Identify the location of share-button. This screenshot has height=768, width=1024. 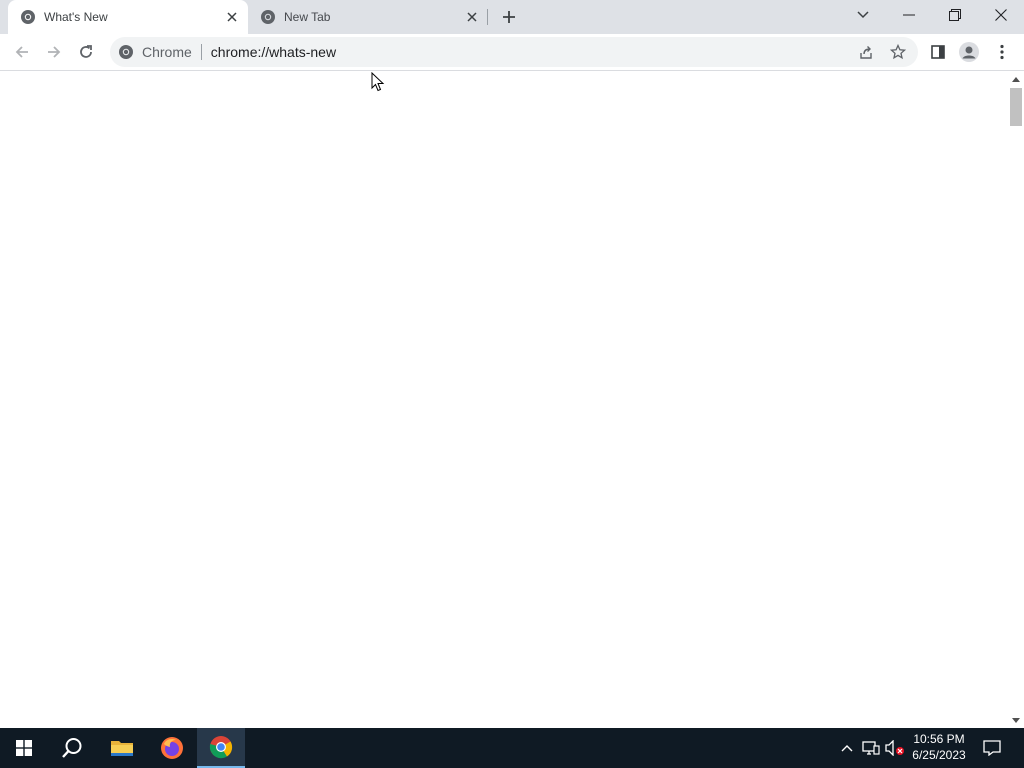
(866, 52).